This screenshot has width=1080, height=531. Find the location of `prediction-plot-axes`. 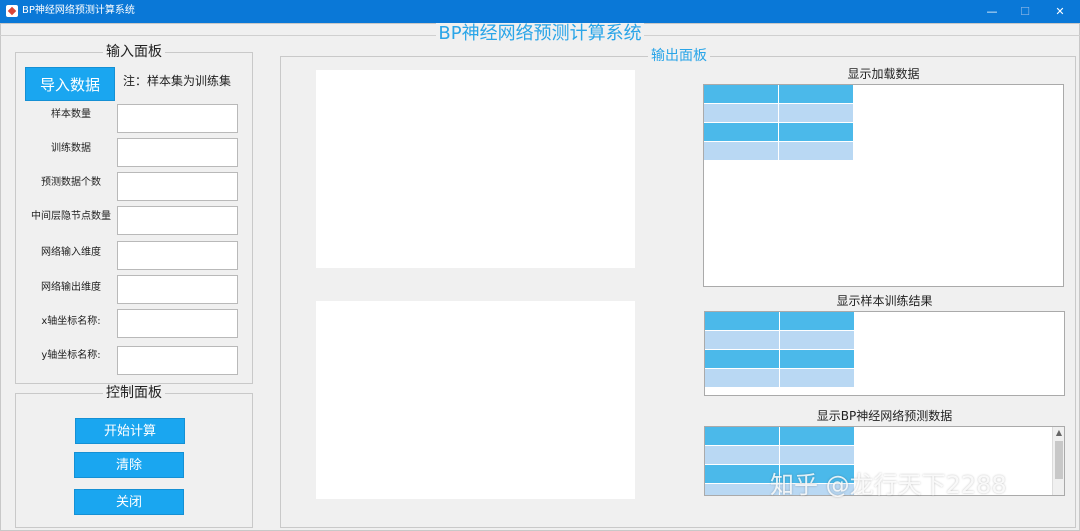

prediction-plot-axes is located at coordinates (475, 400).